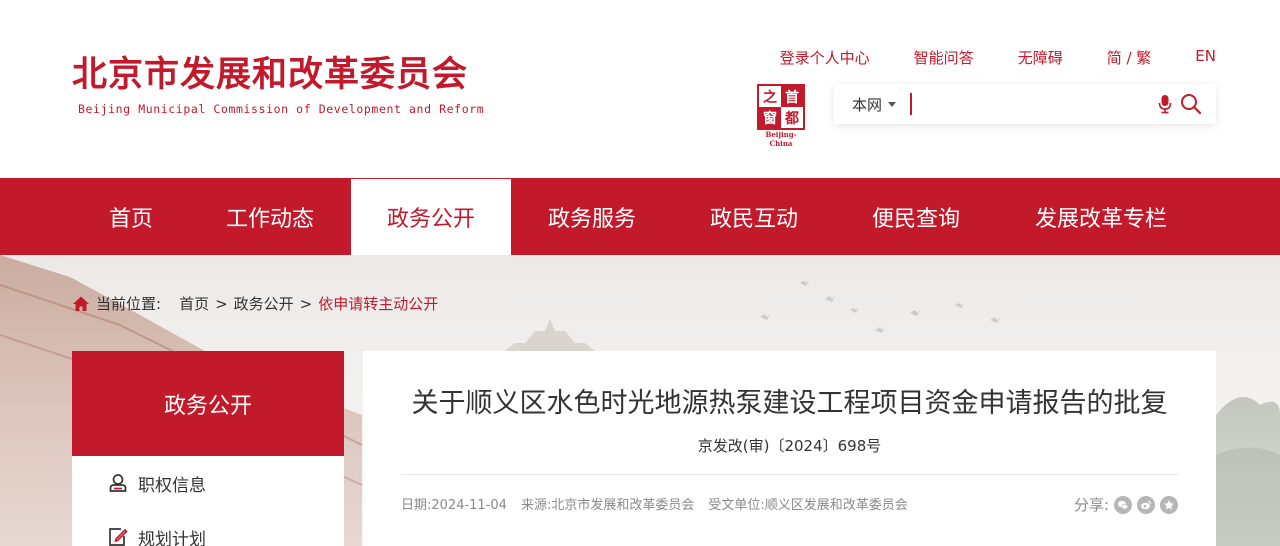 The image size is (1280, 546). What do you see at coordinates (131, 216) in the screenshot?
I see `nav-home: 首页` at bounding box center [131, 216].